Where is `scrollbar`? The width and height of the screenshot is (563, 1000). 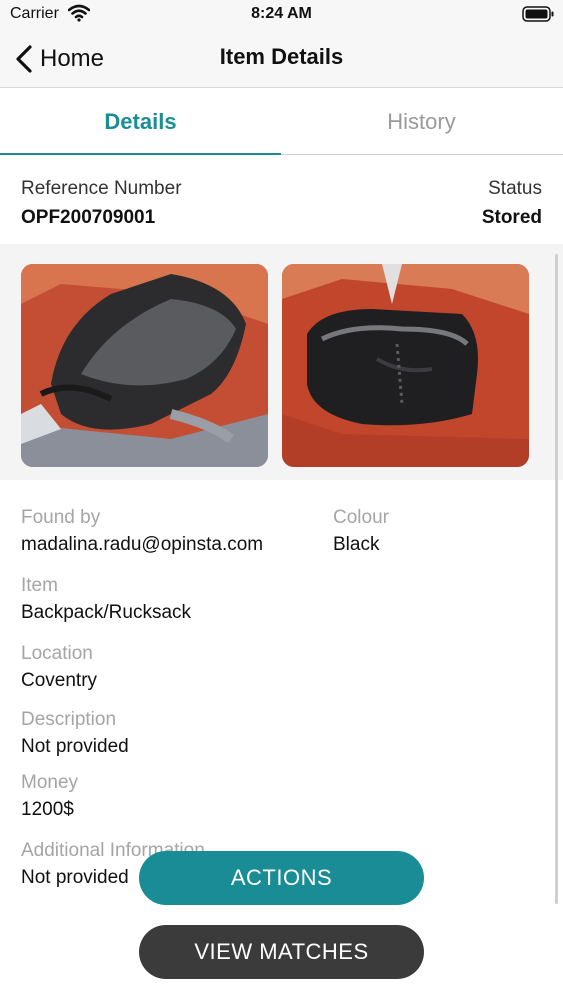
scrollbar is located at coordinates (556, 579).